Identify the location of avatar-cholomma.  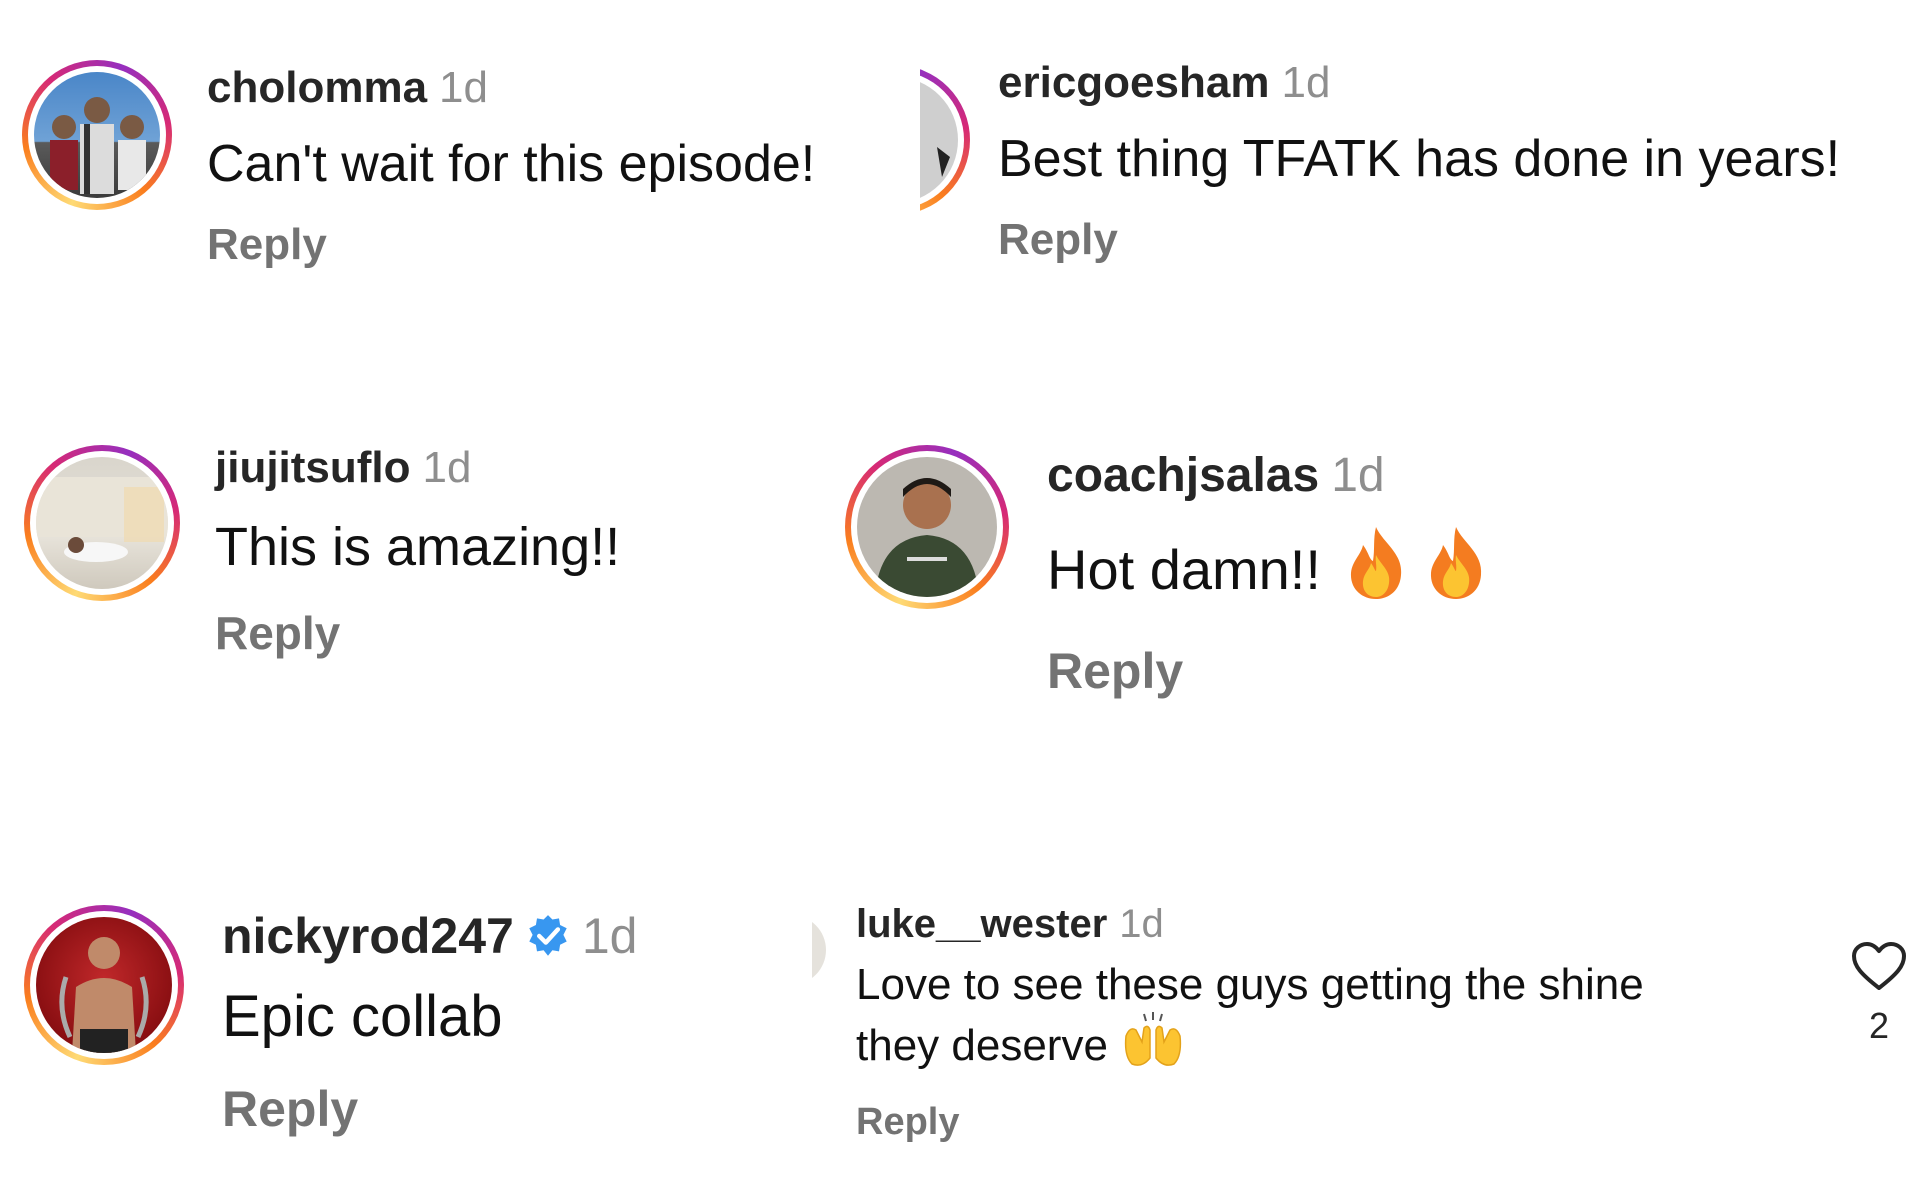
(97, 135).